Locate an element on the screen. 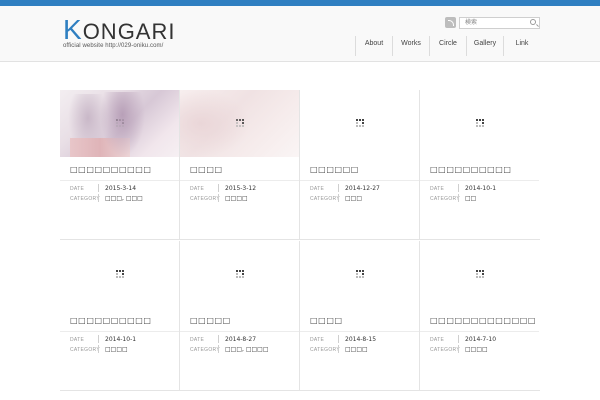  nav-item-circle: Circle is located at coordinates (447, 46).